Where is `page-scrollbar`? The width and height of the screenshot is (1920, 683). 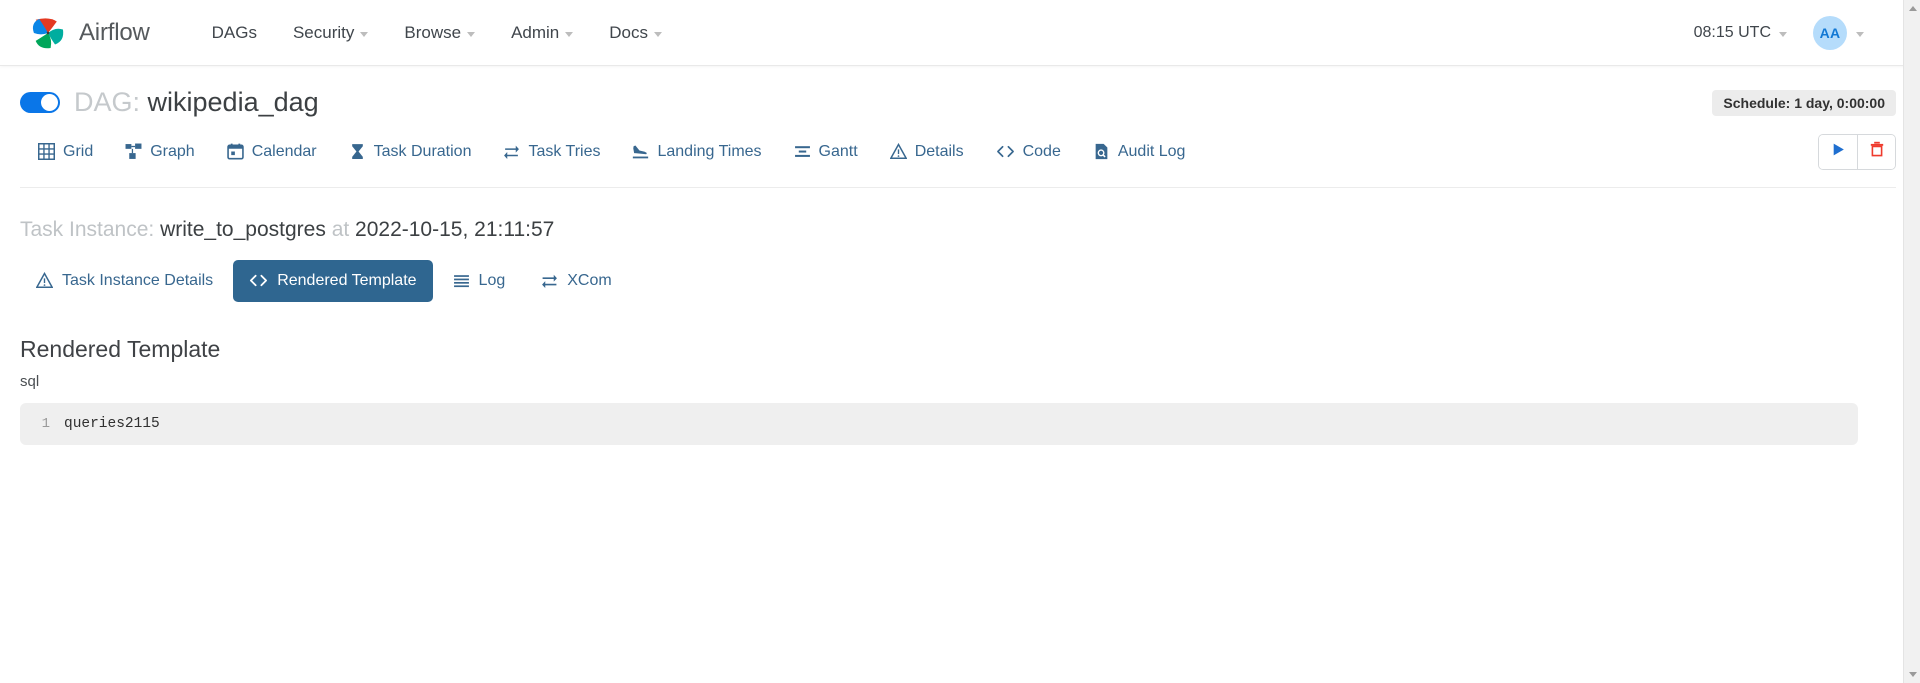
page-scrollbar is located at coordinates (1911, 341).